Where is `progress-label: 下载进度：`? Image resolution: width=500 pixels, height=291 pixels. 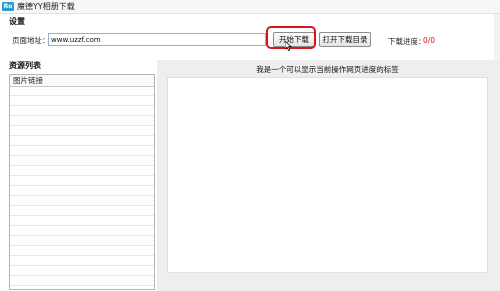 progress-label: 下载进度： is located at coordinates (407, 41).